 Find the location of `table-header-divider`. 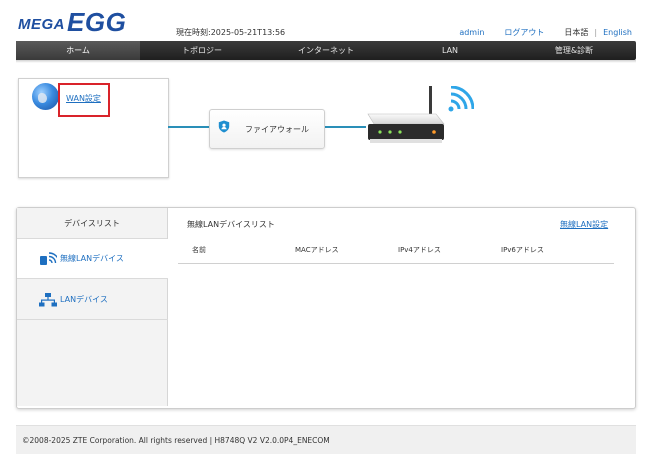

table-header-divider is located at coordinates (396, 263).